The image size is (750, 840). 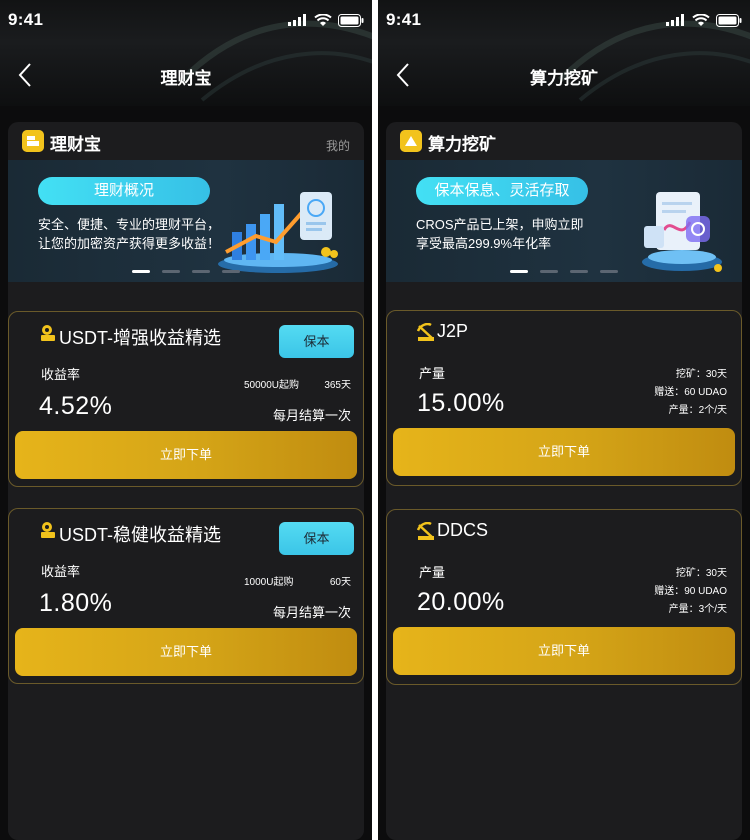 What do you see at coordinates (461, 602) in the screenshot?
I see `output-rate: 20.00%` at bounding box center [461, 602].